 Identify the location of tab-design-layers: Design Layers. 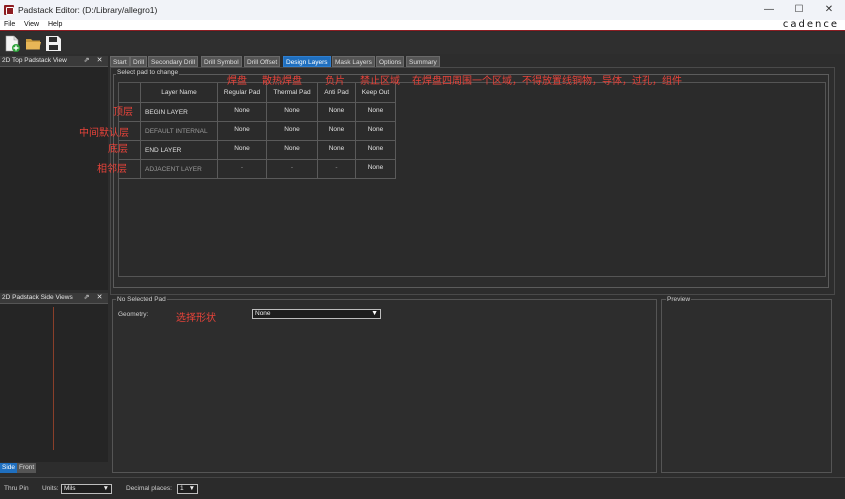
(307, 61).